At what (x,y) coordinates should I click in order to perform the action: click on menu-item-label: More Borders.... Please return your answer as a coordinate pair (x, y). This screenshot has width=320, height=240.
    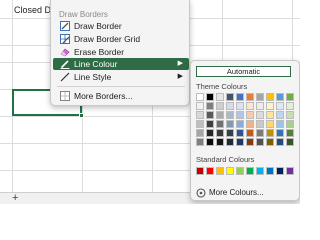
    Looking at the image, I should click on (103, 96).